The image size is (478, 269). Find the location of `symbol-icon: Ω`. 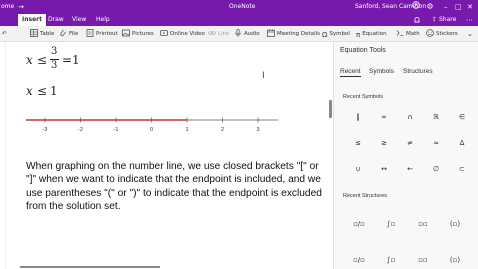

symbol-icon: Ω is located at coordinates (325, 35).